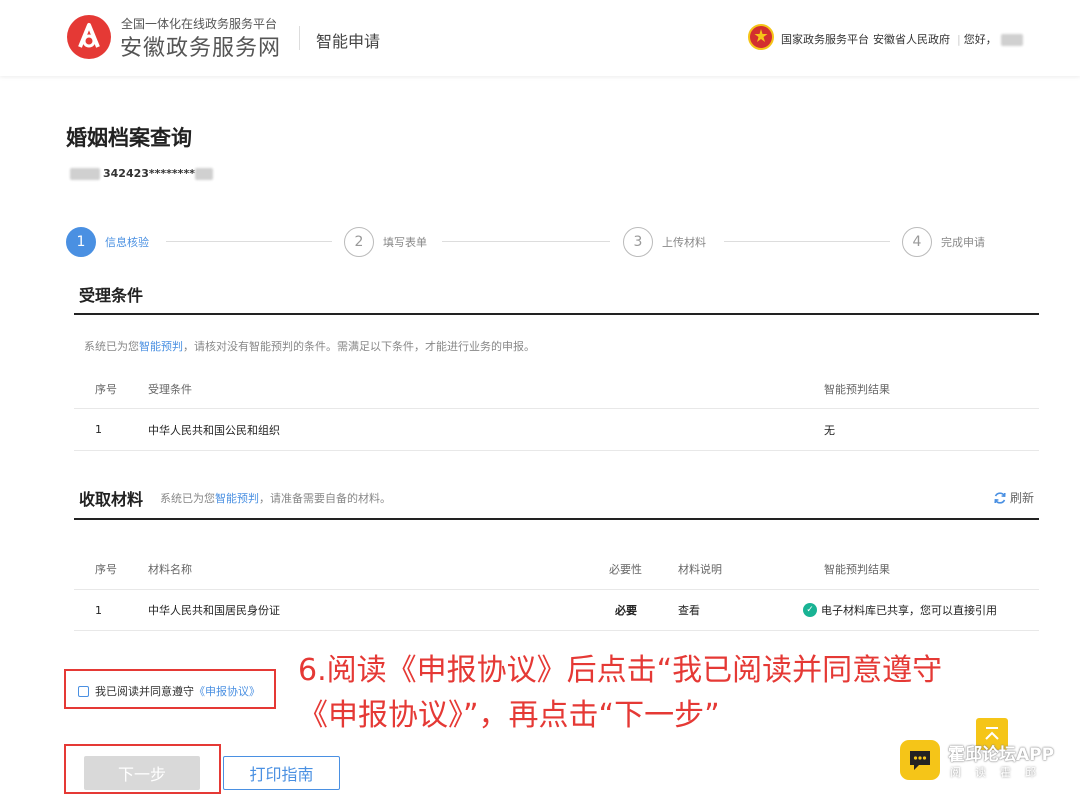 The width and height of the screenshot is (1080, 795). I want to click on table-header-row: 序号 材料名称 必要性 材料说明 智能预判结果, so click(556, 569).